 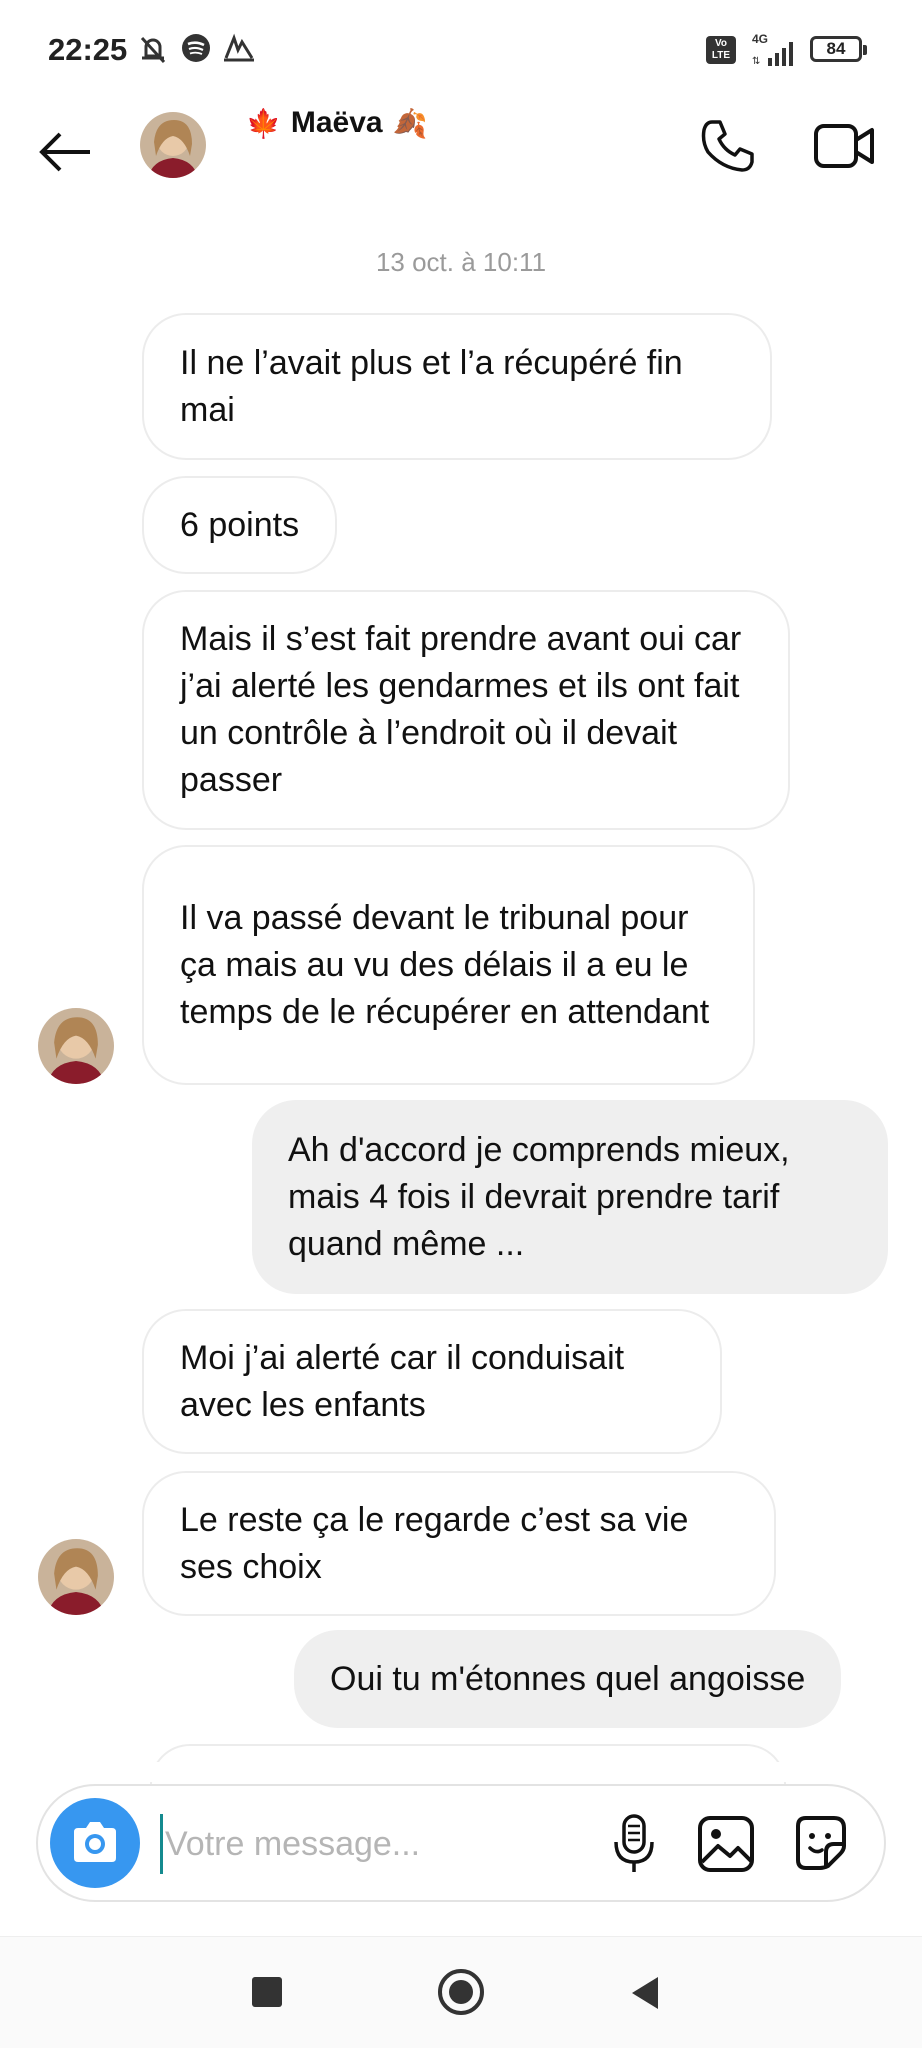 What do you see at coordinates (196, 48) in the screenshot?
I see `spotify-icon` at bounding box center [196, 48].